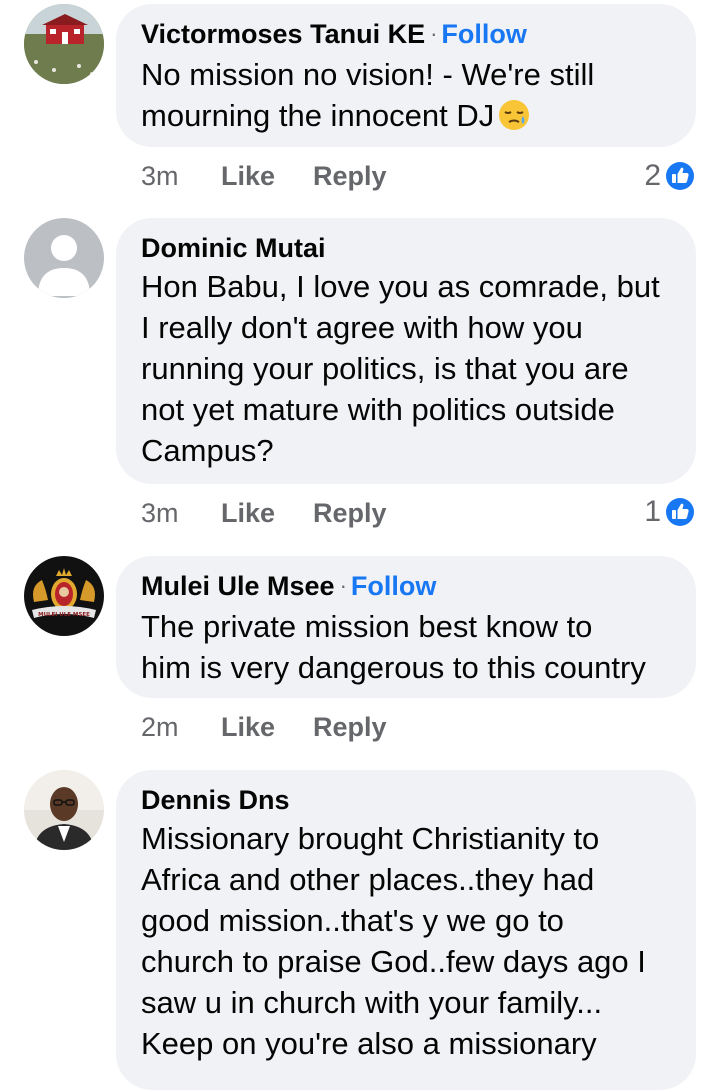 The image size is (720, 1090). Describe the element at coordinates (652, 175) in the screenshot. I see `reaction-count: 2` at that location.